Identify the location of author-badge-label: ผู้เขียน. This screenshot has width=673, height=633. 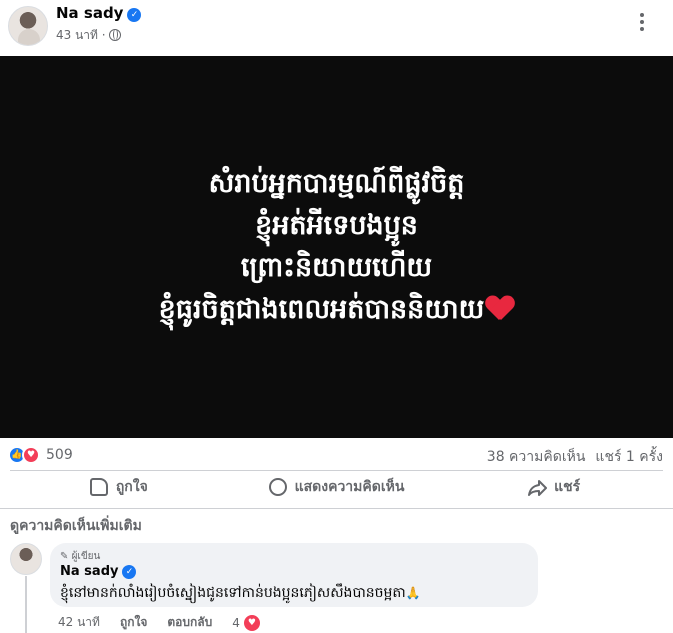
(86, 556).